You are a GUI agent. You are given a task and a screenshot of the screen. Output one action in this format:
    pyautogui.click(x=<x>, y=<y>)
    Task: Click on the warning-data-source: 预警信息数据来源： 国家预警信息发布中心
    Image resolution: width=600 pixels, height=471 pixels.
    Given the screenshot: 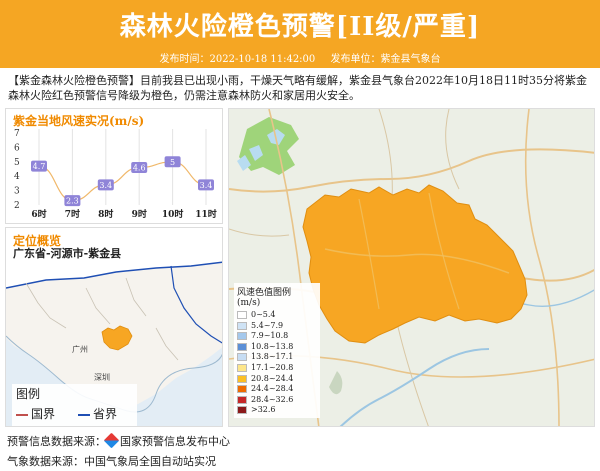 What is the action you would take?
    pyautogui.click(x=118, y=440)
    